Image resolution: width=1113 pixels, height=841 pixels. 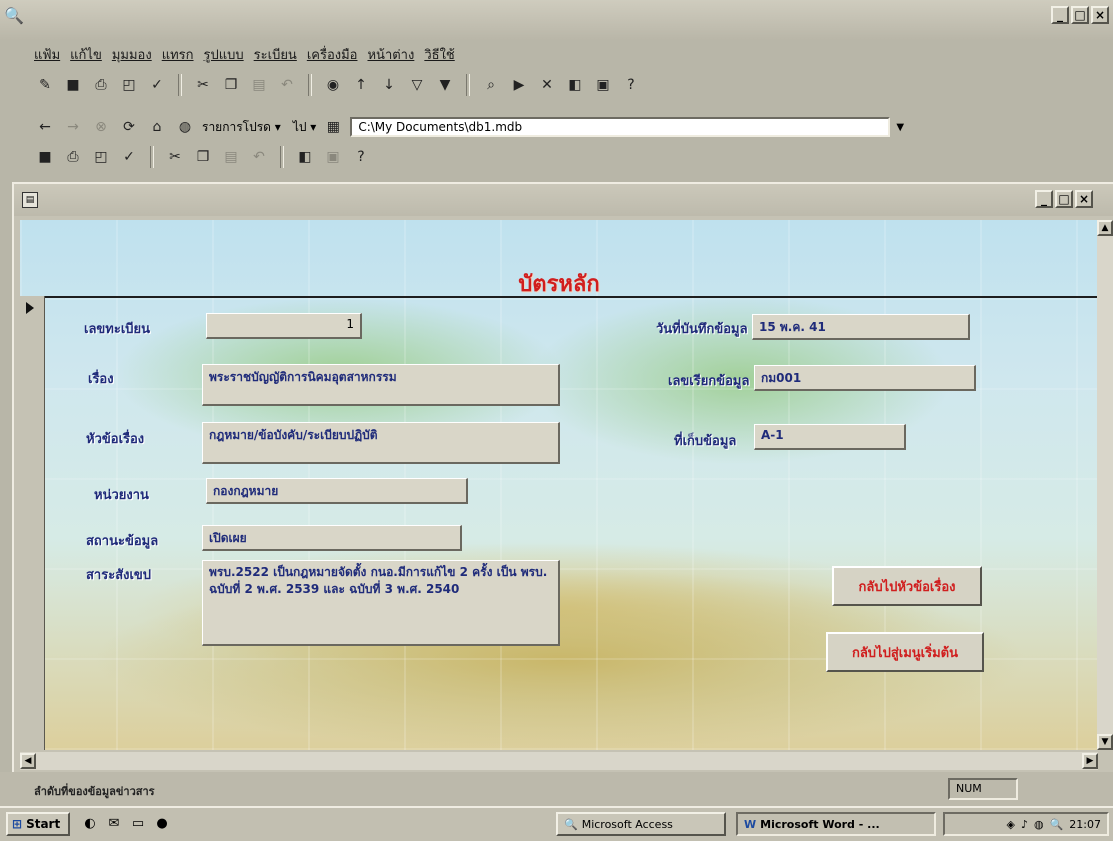 What do you see at coordinates (47, 54) in the screenshot?
I see `menu-file: แฟ้ม` at bounding box center [47, 54].